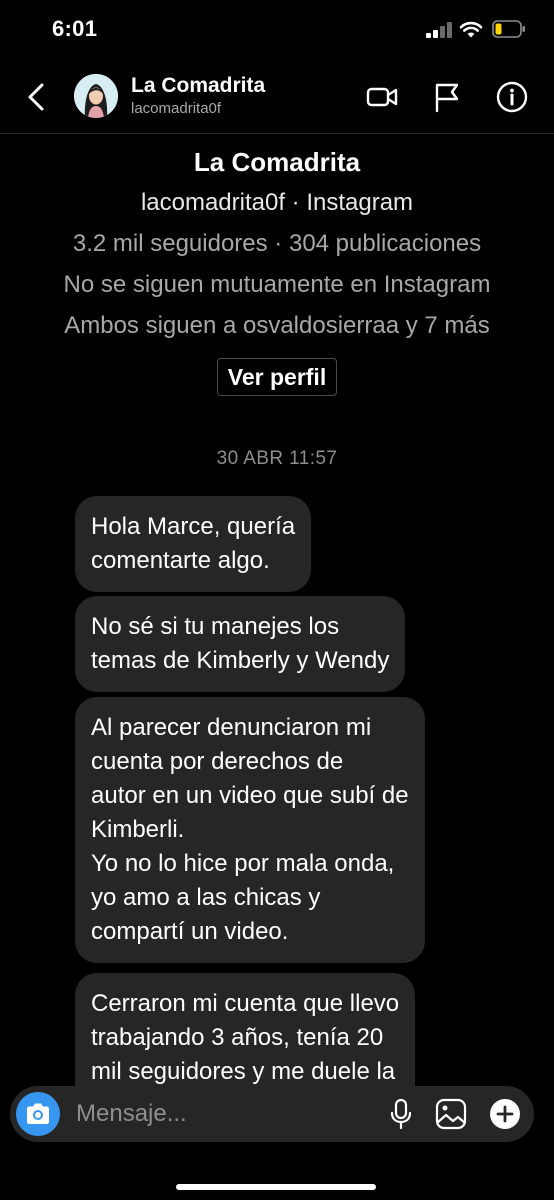 This screenshot has width=554, height=1200. What do you see at coordinates (508, 29) in the screenshot?
I see `battery-icon` at bounding box center [508, 29].